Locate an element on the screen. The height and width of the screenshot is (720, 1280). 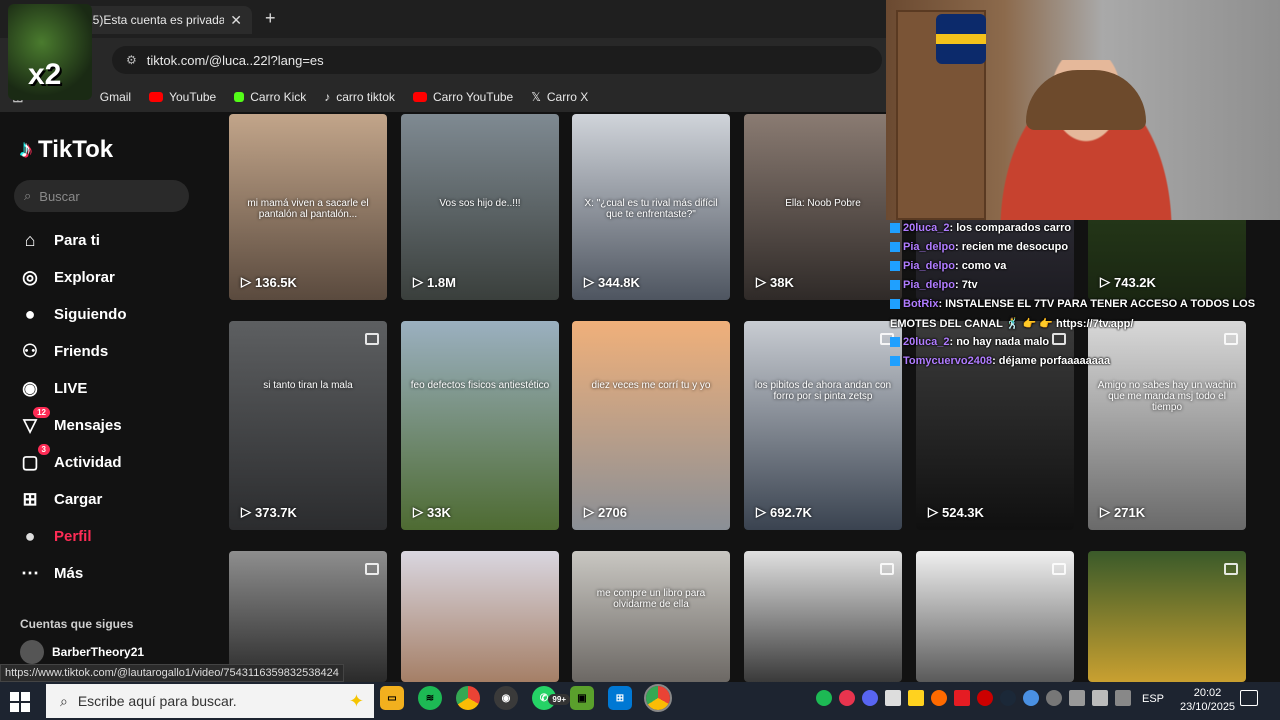
nav-item-actividad: ▢ 3 Actividad is located at coordinates (113, 460).